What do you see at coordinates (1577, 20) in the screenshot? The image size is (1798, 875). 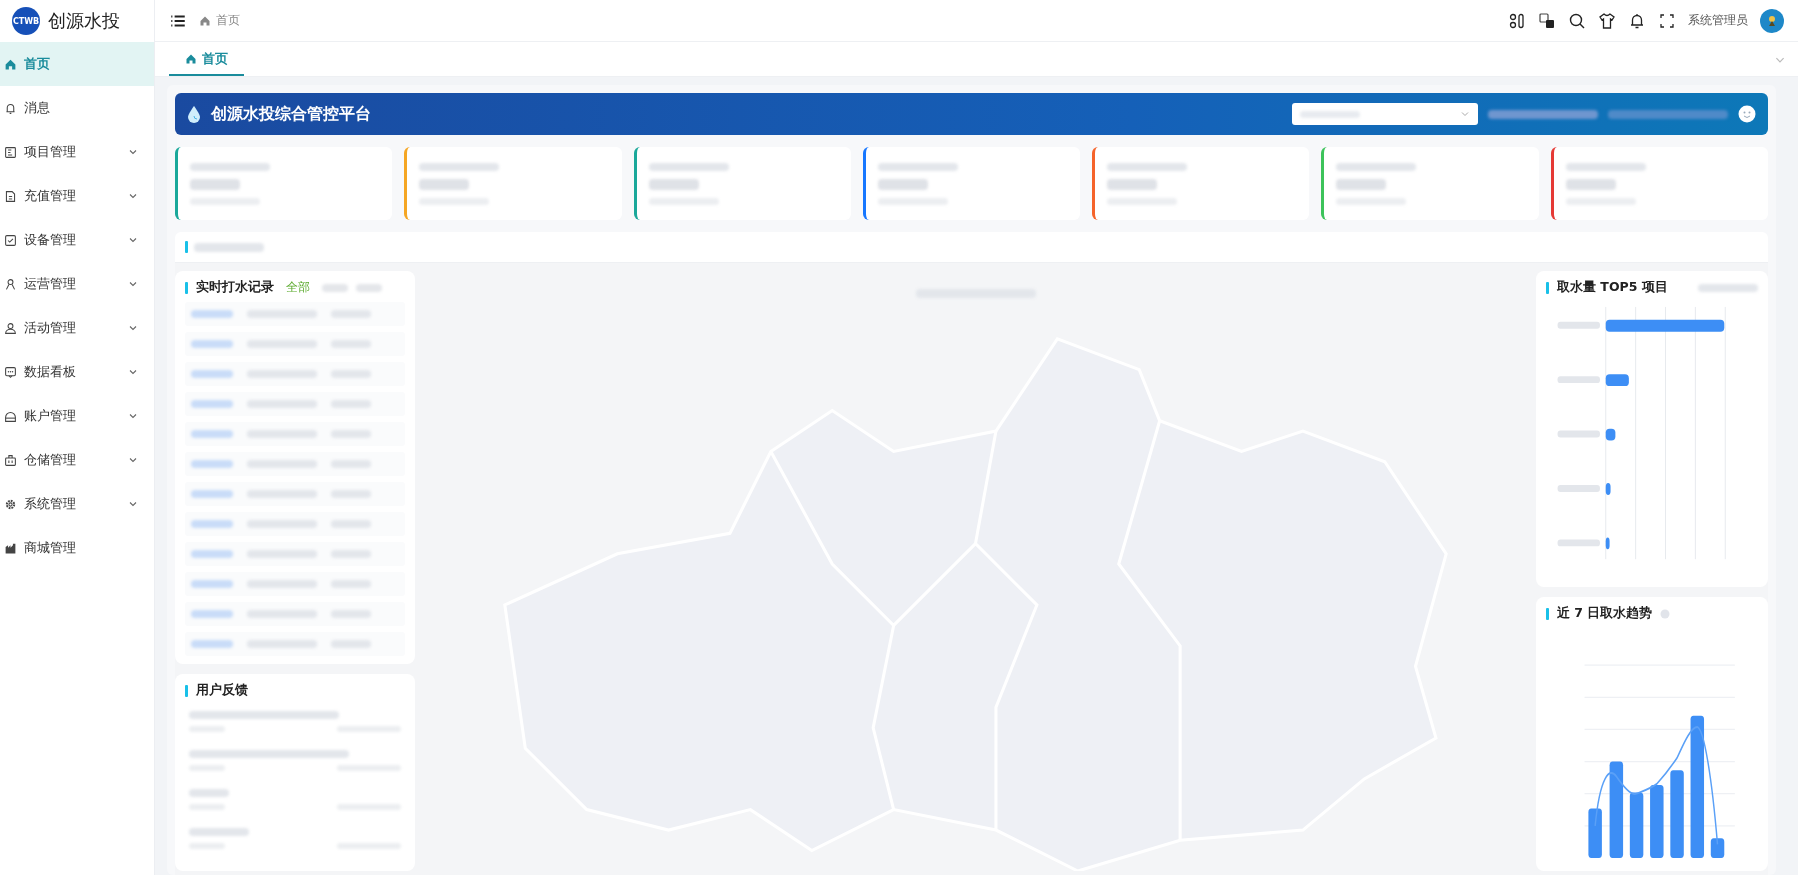 I see `search-icon` at bounding box center [1577, 20].